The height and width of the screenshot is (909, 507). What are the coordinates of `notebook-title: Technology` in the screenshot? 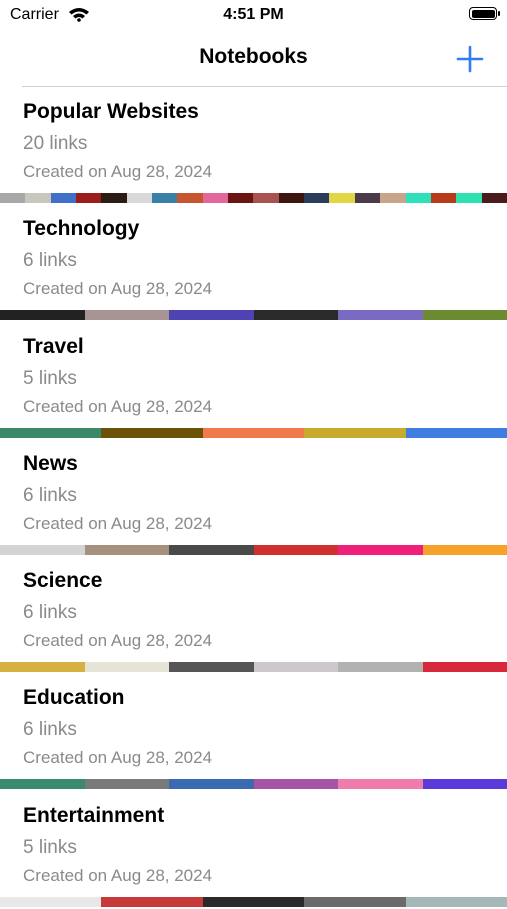 It's located at (81, 229).